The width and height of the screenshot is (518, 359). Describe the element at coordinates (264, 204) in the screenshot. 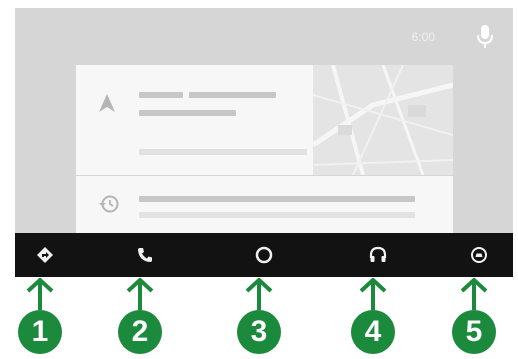

I see `history-card` at that location.